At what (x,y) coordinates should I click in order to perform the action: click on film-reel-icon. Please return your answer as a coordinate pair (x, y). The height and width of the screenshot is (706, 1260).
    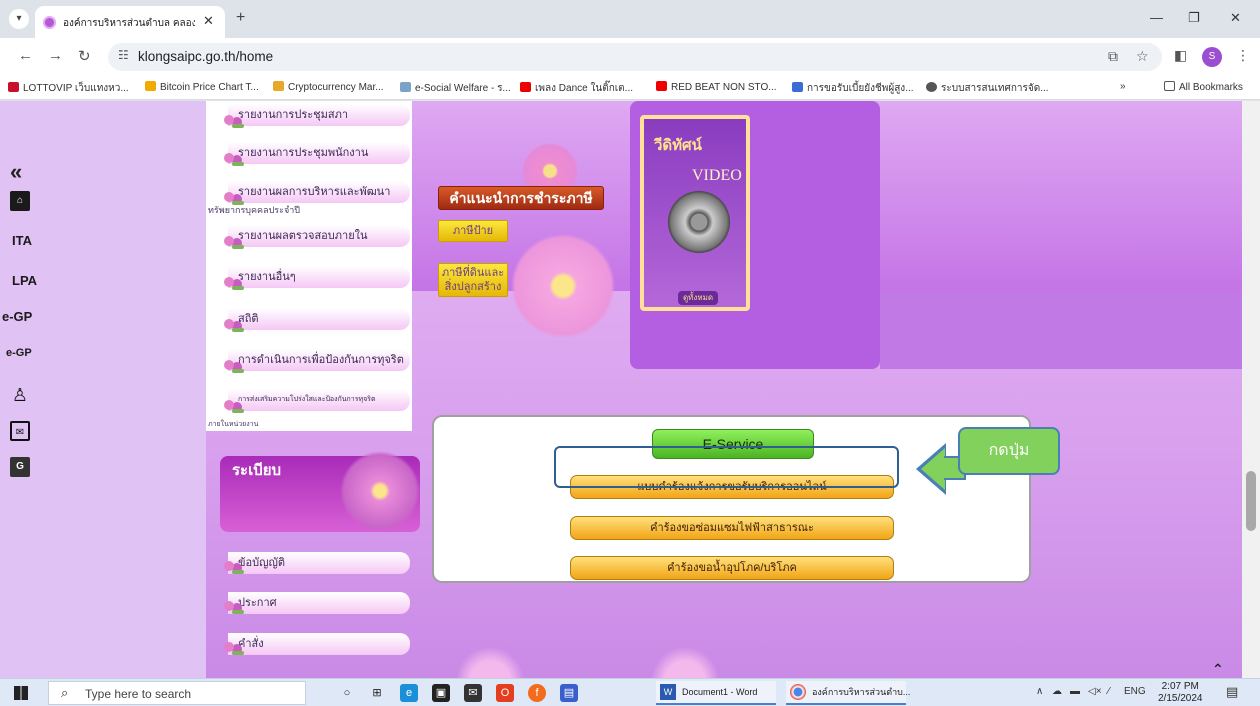
    Looking at the image, I should click on (699, 222).